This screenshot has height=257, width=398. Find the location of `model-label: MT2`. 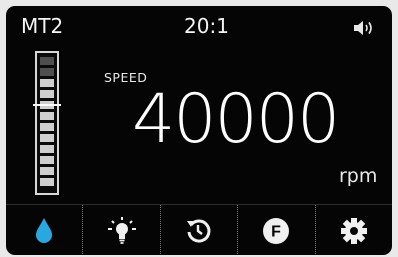

model-label: MT2 is located at coordinates (42, 26).